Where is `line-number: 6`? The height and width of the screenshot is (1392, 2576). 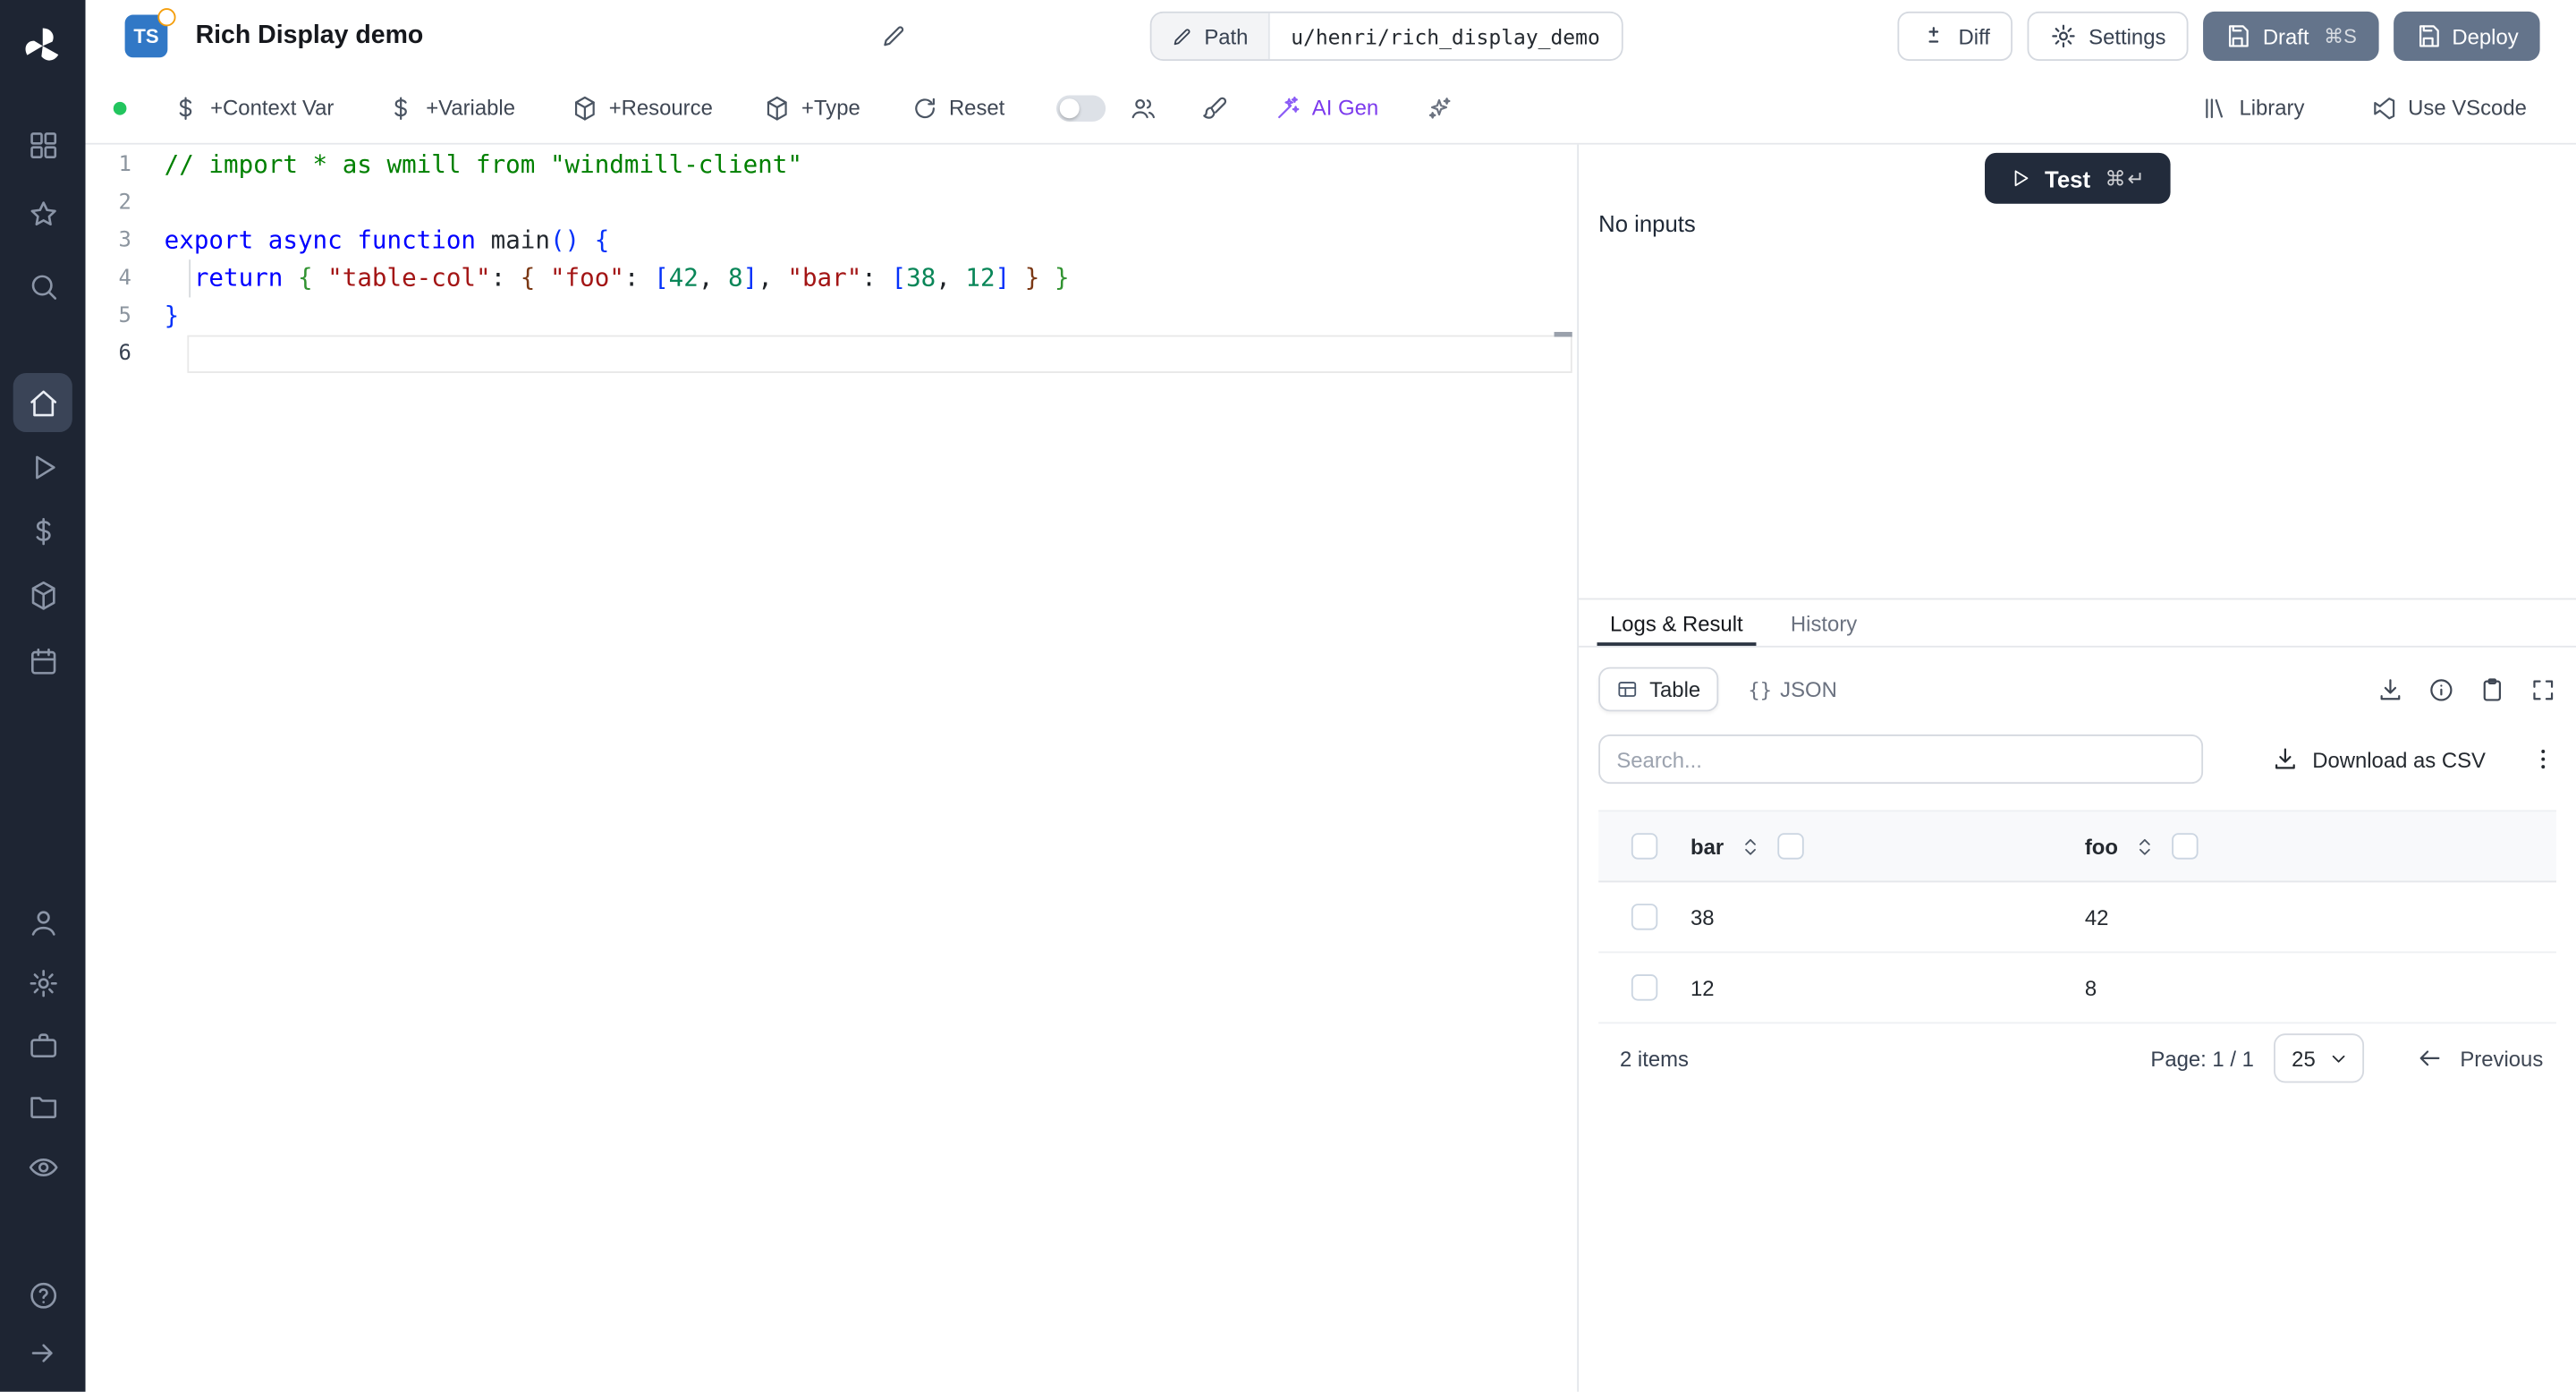
line-number: 6 is located at coordinates (124, 354).